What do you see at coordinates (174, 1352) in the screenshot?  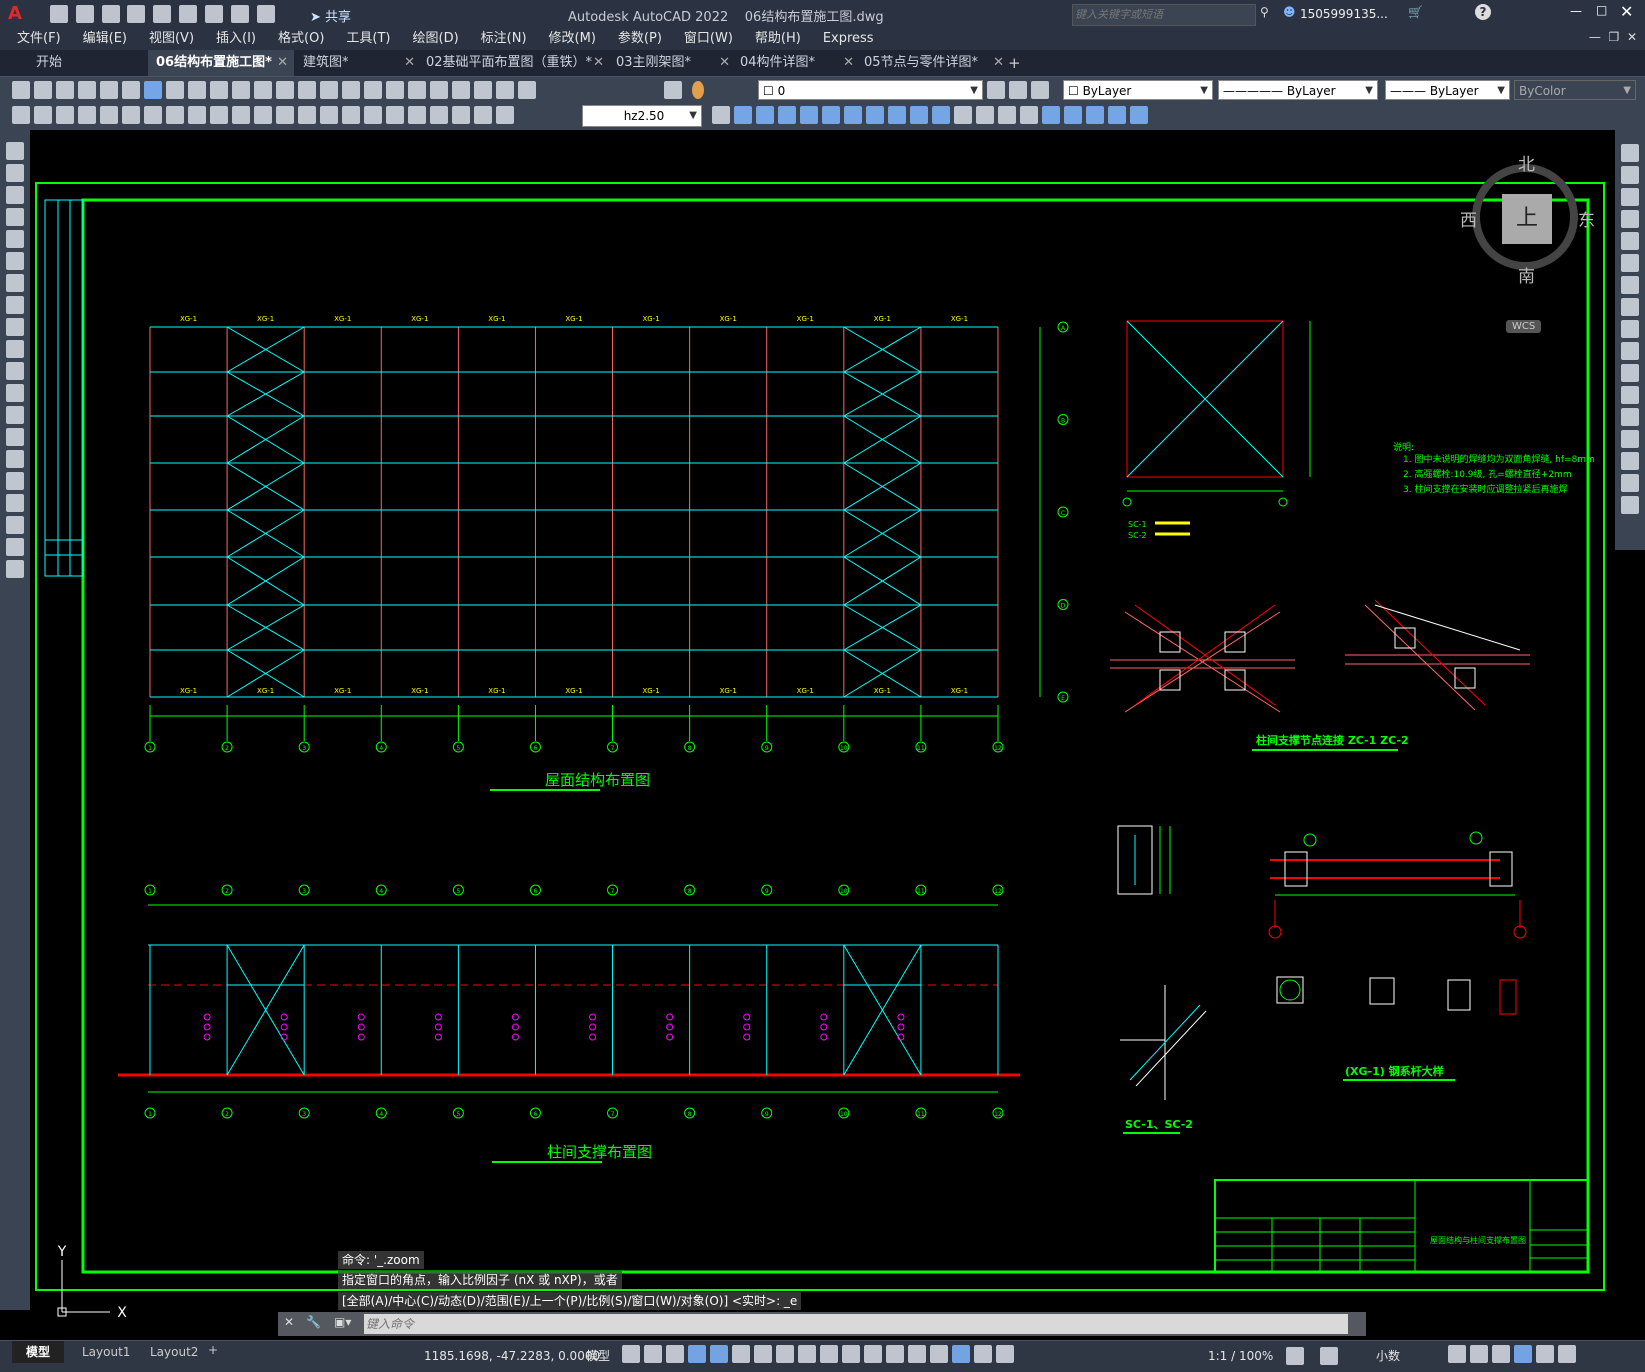 I see `tab-layout2: Layout2` at bounding box center [174, 1352].